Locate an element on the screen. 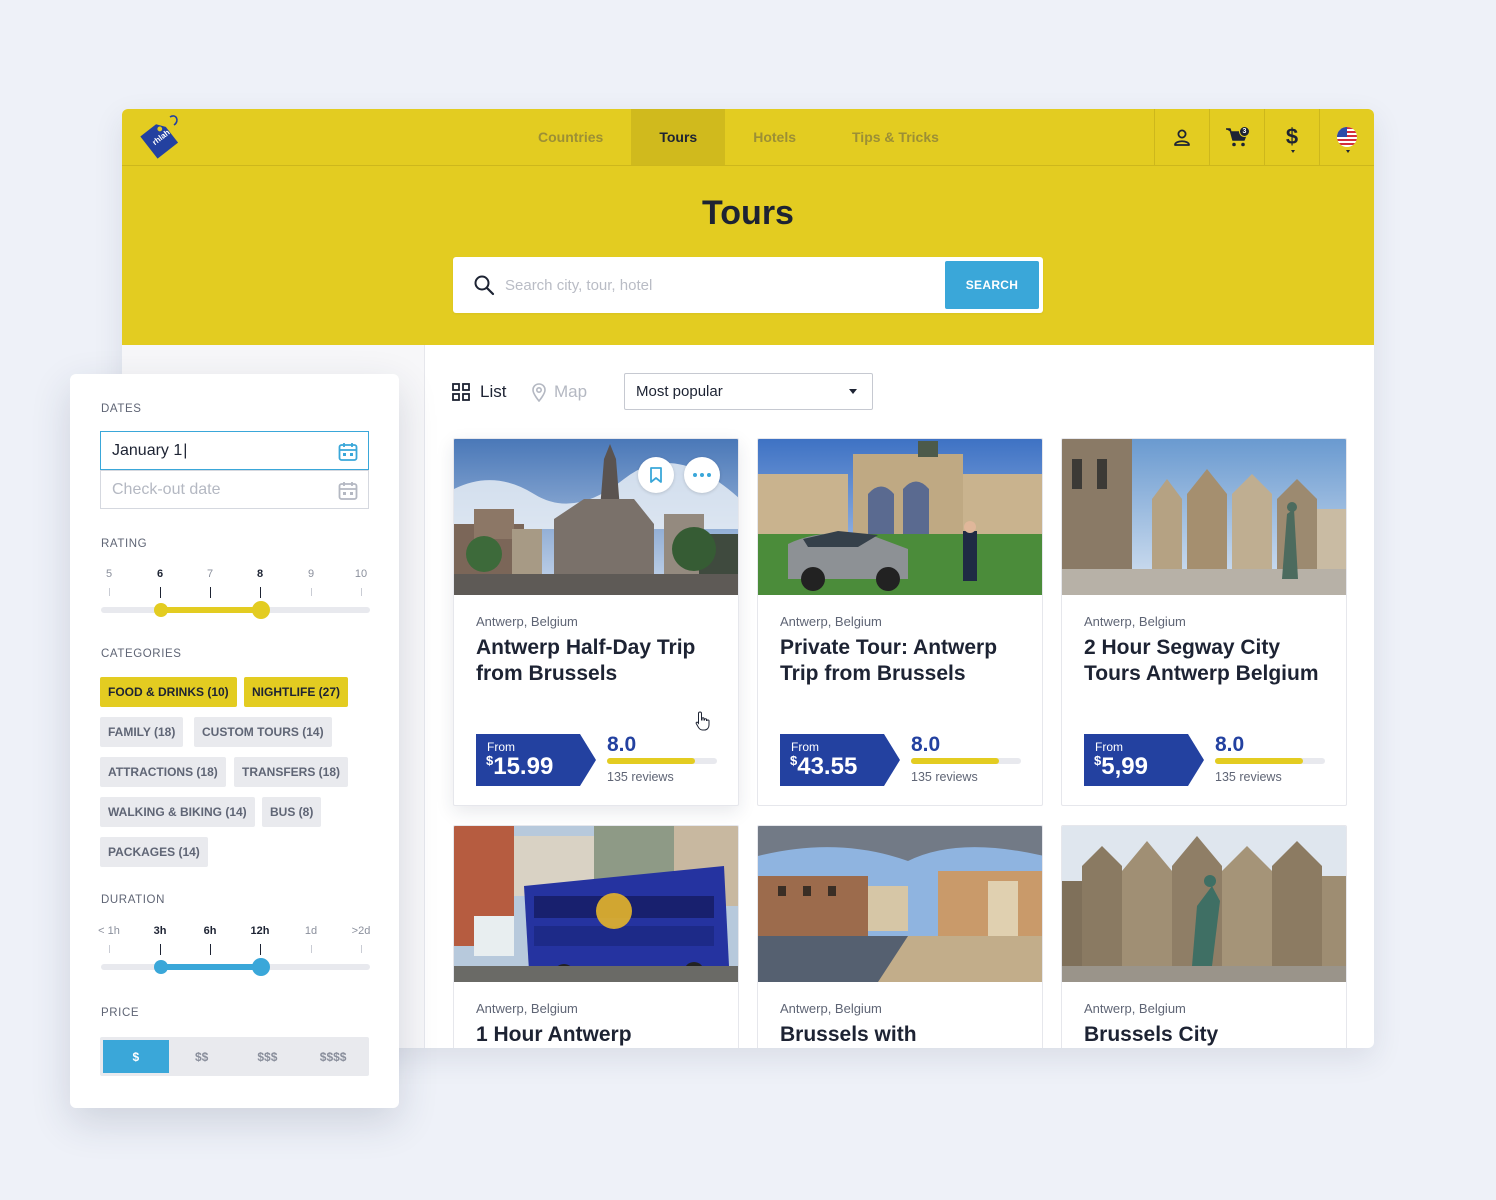 The width and height of the screenshot is (1496, 1200). more-icon is located at coordinates (702, 475).